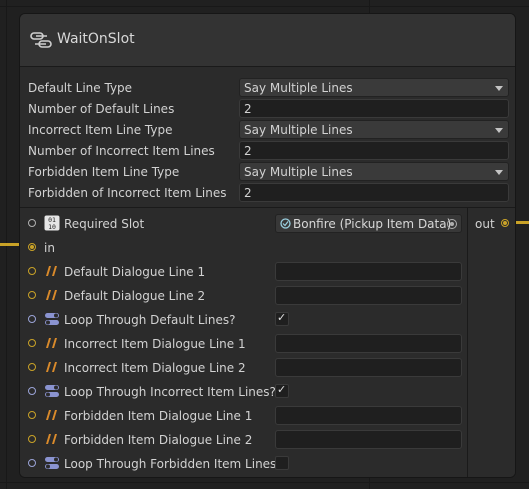  Describe the element at coordinates (267, 40) in the screenshot. I see `node-title-bar: WaitOnSlot` at that location.